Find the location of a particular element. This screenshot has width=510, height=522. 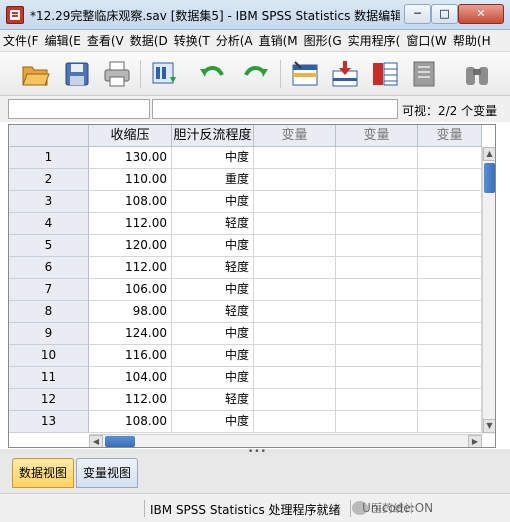

maximize-button: □ is located at coordinates (444, 14).